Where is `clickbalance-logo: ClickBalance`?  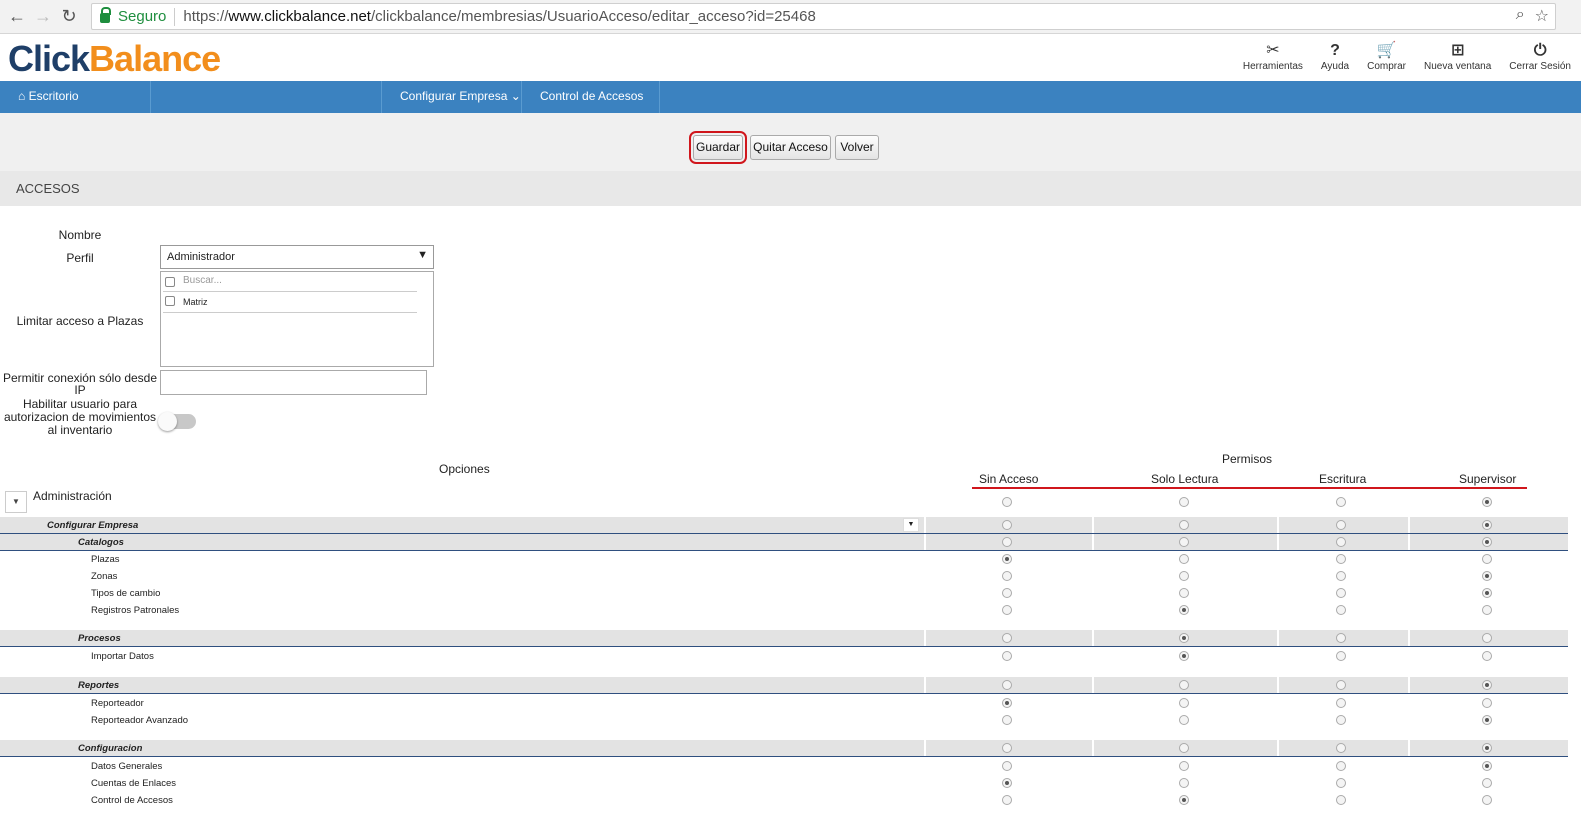 clickbalance-logo: ClickBalance is located at coordinates (114, 59).